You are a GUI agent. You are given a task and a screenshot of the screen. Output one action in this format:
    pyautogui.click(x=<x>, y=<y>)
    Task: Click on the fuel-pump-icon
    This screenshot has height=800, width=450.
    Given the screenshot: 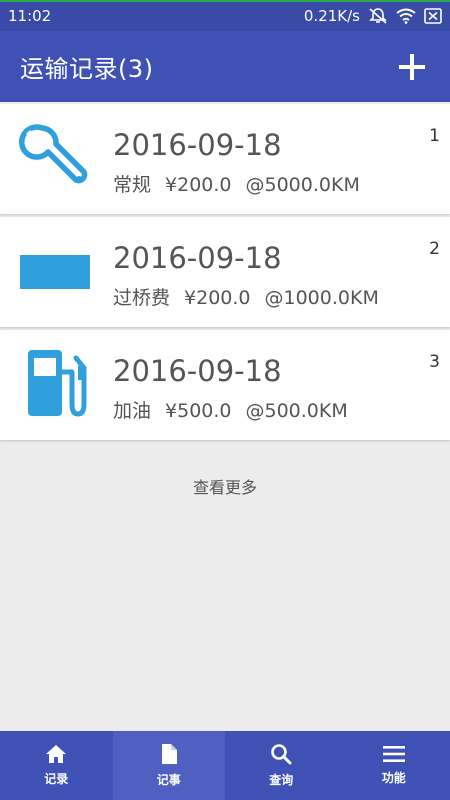 What is the action you would take?
    pyautogui.click(x=55, y=385)
    